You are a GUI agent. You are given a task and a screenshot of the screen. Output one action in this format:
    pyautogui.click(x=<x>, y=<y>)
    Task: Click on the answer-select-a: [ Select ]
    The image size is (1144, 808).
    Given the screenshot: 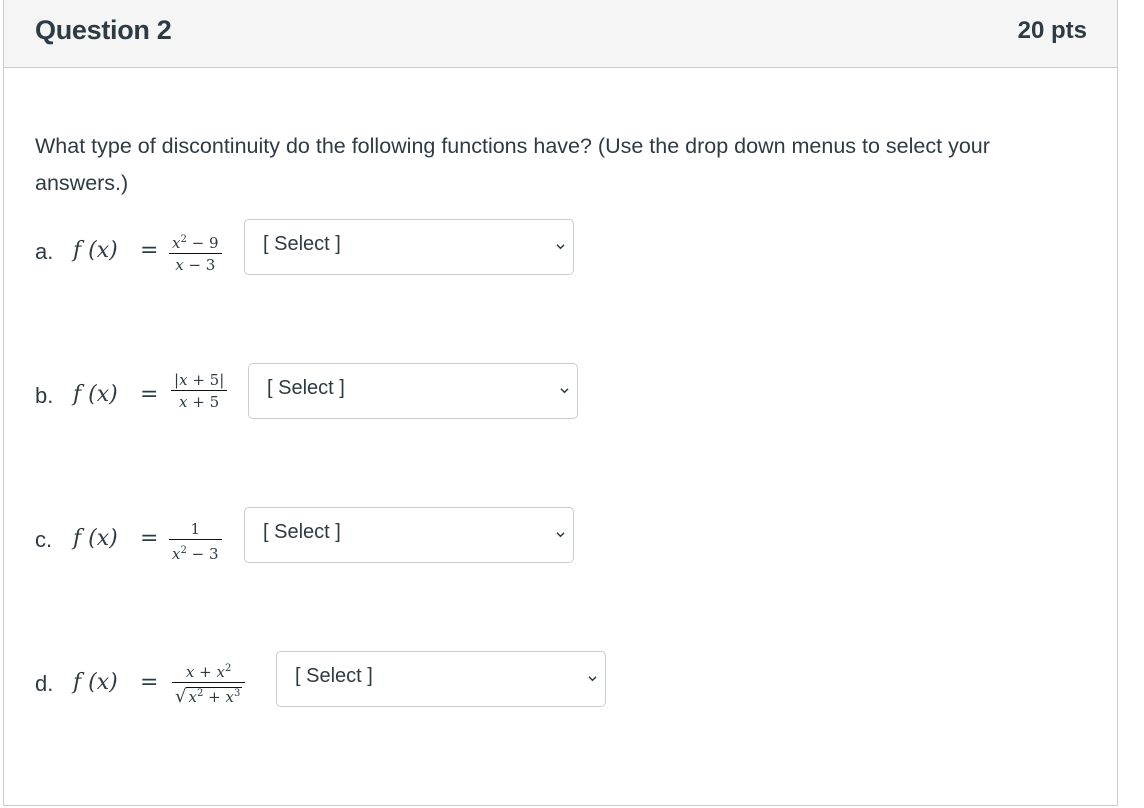 What is the action you would take?
    pyautogui.click(x=409, y=247)
    